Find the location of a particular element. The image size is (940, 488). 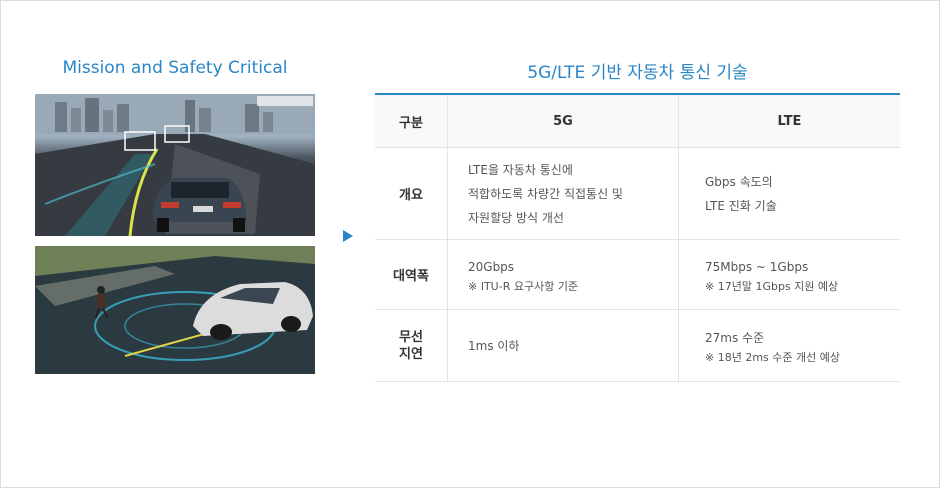

table-row-latency: 무선 지연 1ms 이하 27ms 수준 ※ 18년 2ms 수준 개선 예상 is located at coordinates (637, 345).